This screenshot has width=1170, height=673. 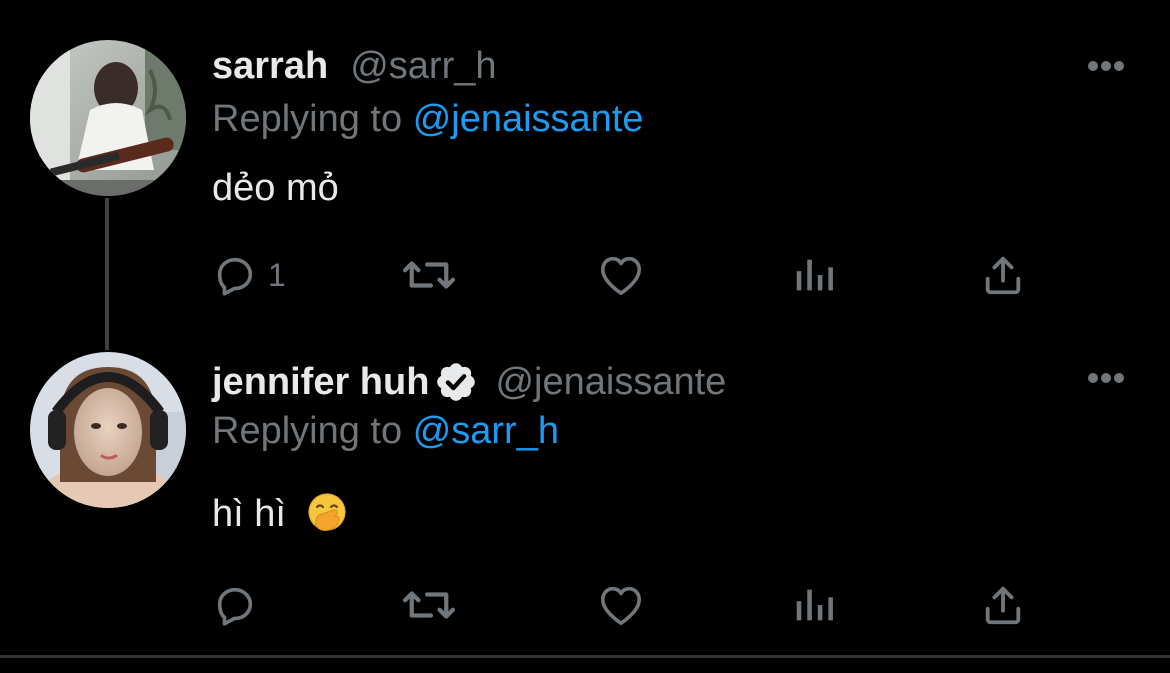 What do you see at coordinates (320, 382) in the screenshot?
I see `display-name: jennifer huh` at bounding box center [320, 382].